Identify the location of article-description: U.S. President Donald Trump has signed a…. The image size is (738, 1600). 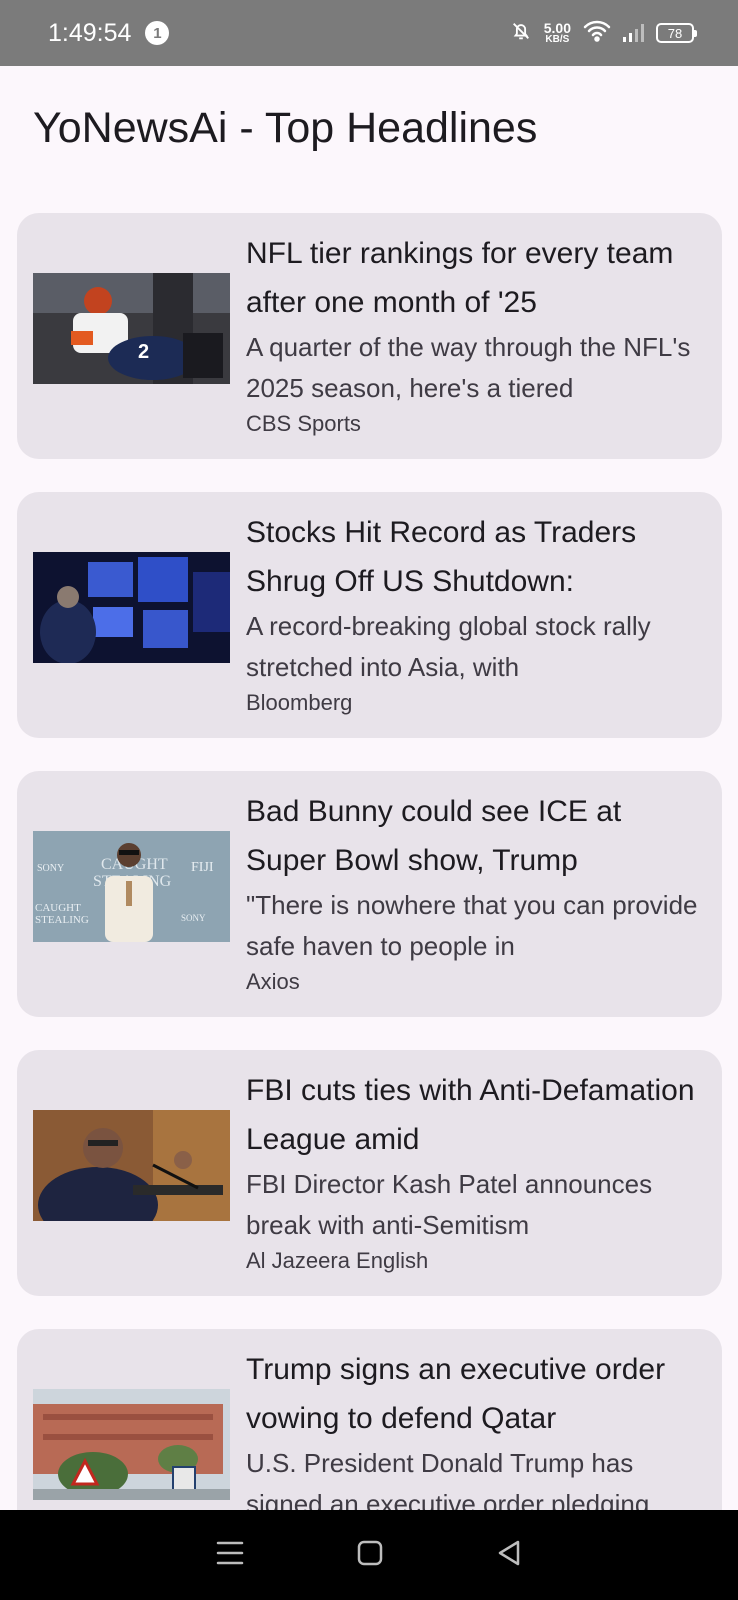
(448, 1479).